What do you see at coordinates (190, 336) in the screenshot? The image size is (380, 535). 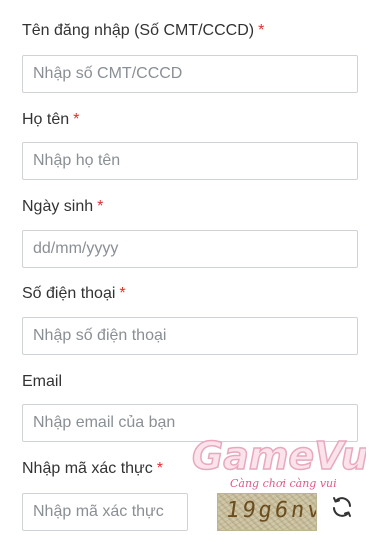 I see `phone-input` at bounding box center [190, 336].